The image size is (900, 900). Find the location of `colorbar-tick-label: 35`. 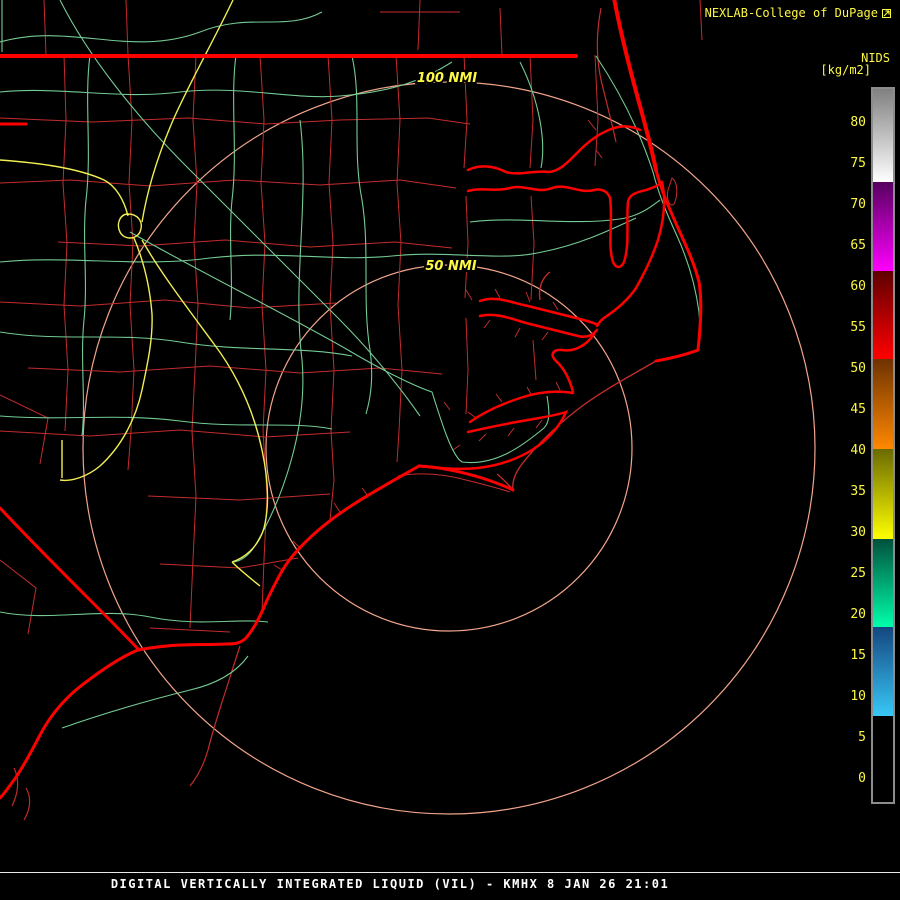

colorbar-tick-label: 35 is located at coordinates (858, 491).